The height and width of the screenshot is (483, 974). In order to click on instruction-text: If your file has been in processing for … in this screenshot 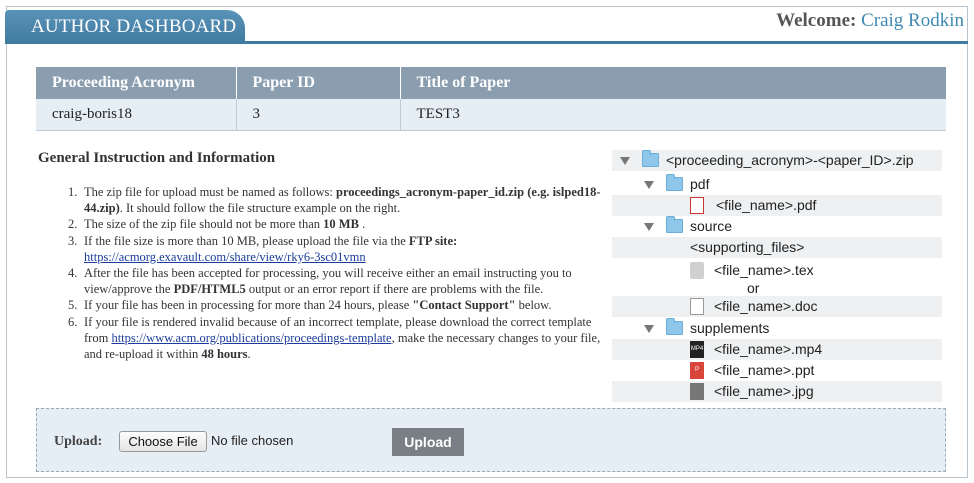, I will do `click(248, 305)`.